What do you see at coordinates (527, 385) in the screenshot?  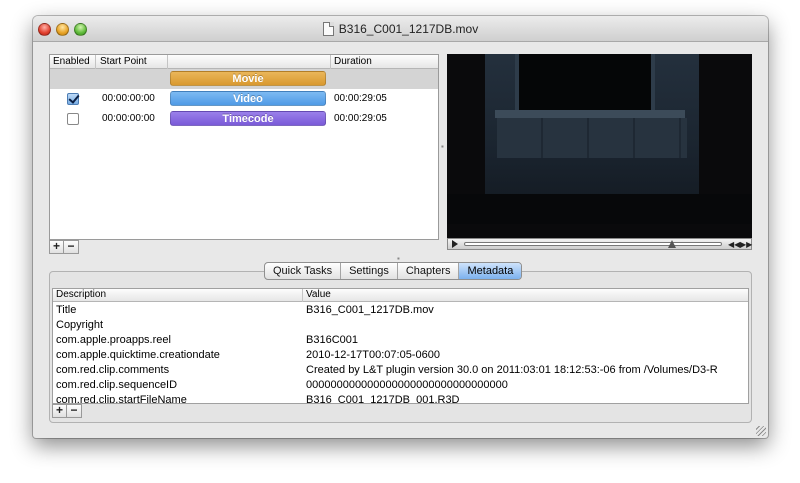 I see `metadata-value: 000000000000000000000000000000000` at bounding box center [527, 385].